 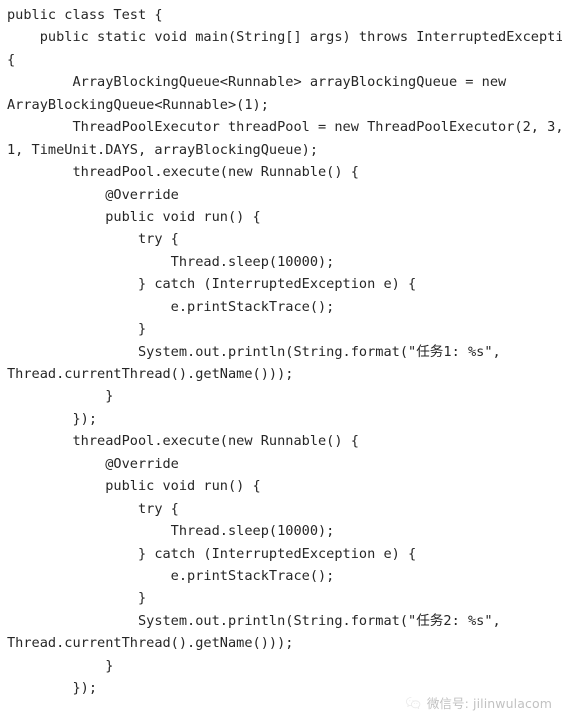 What do you see at coordinates (138, 104) in the screenshot?
I see `code-line: ArrayBlockingQueue<Runnable>(1);` at bounding box center [138, 104].